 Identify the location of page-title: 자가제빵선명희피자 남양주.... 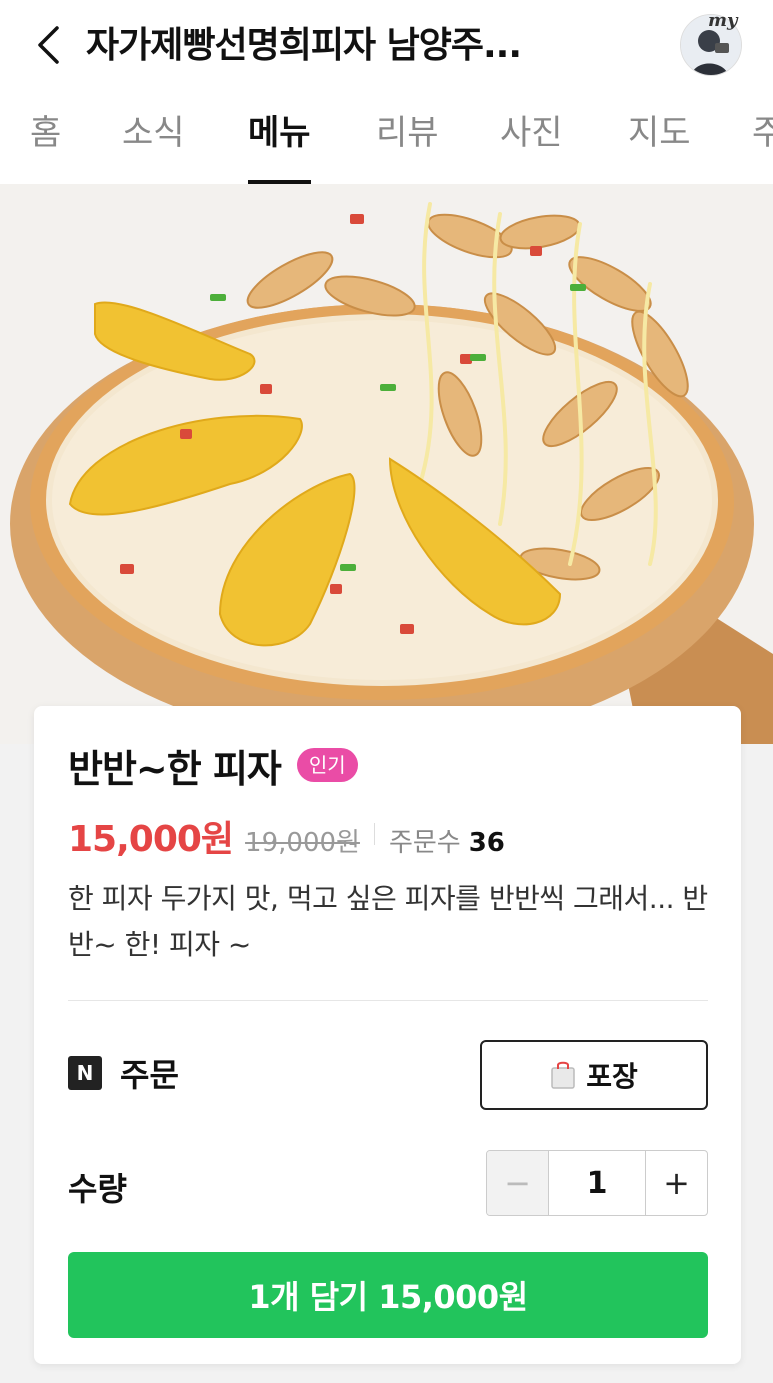
(304, 45).